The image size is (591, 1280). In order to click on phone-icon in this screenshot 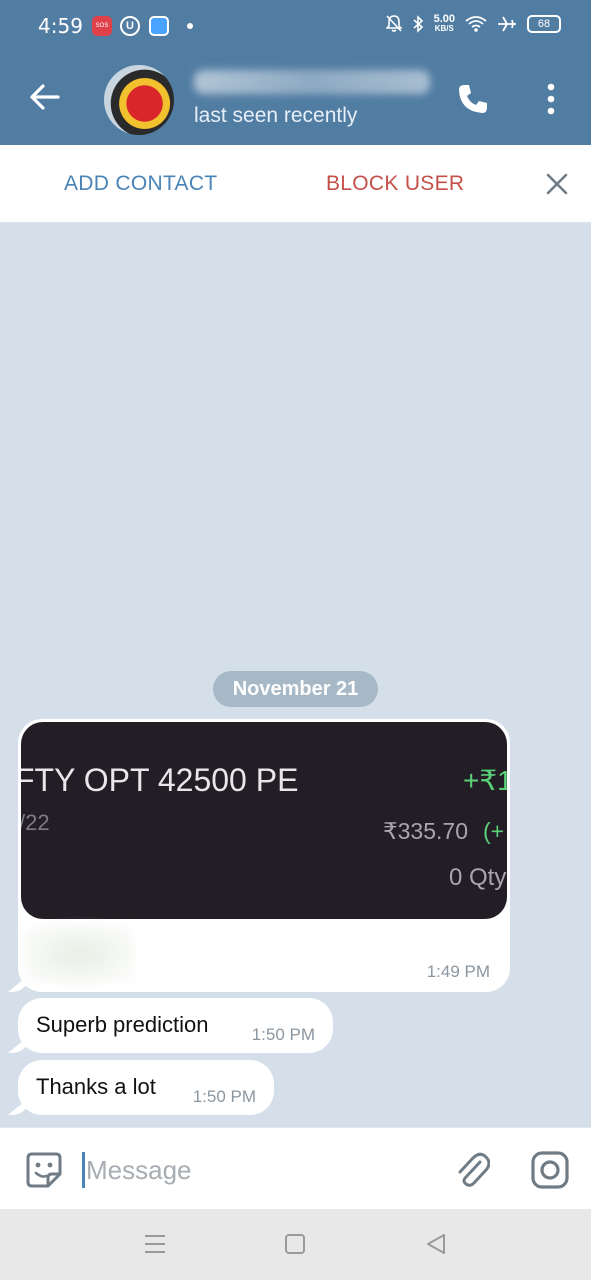, I will do `click(473, 99)`.